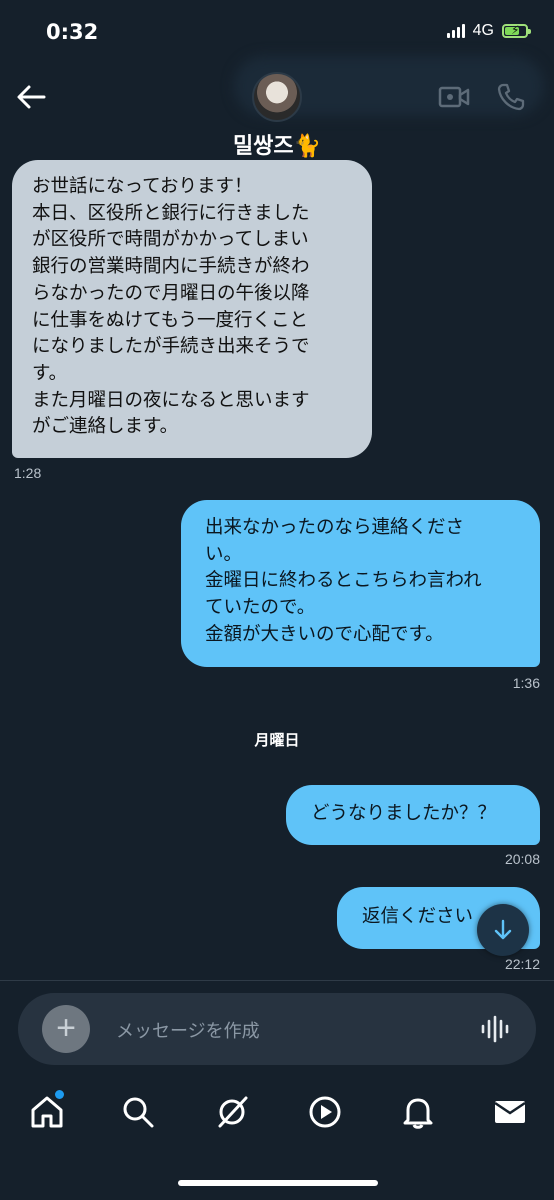 This screenshot has width=554, height=1200. I want to click on video-icon, so click(325, 1112).